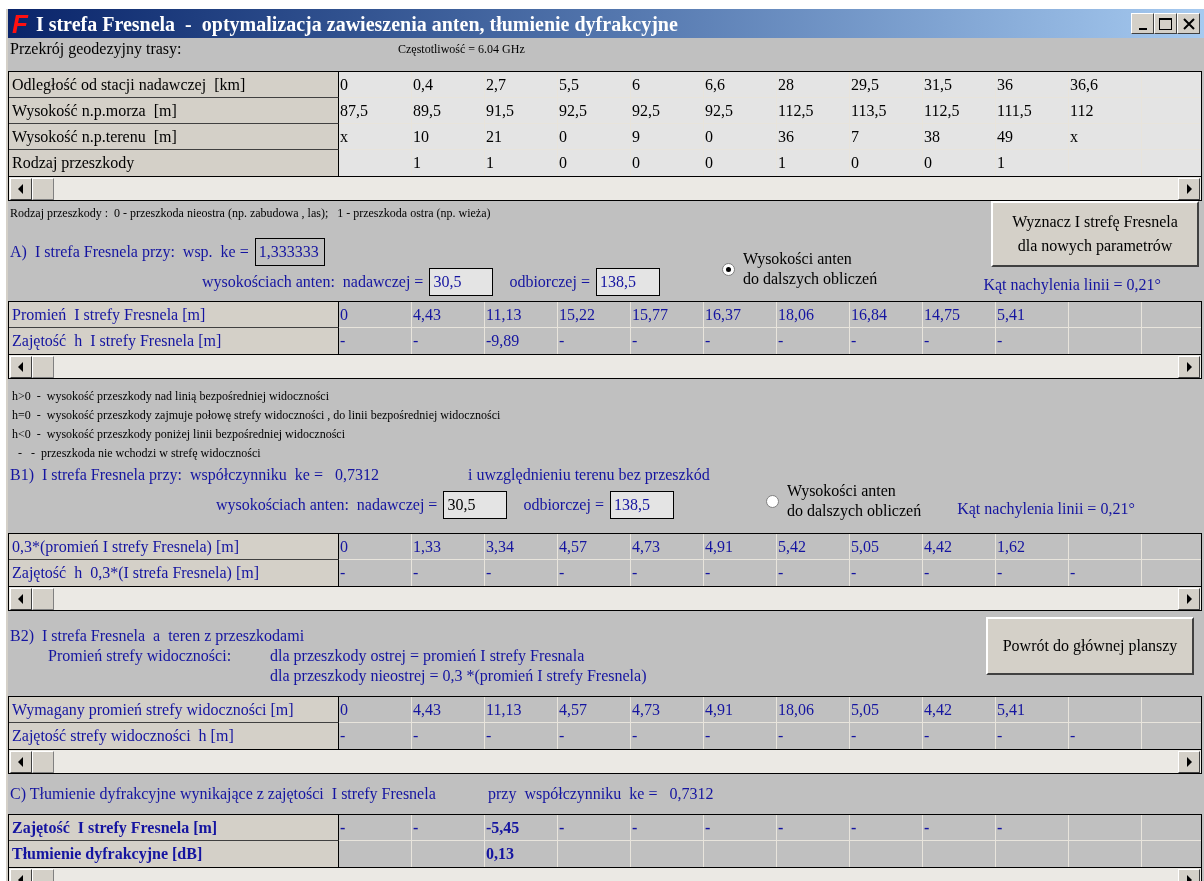 The width and height of the screenshot is (1204, 881). I want to click on table-cell: 49, so click(1032, 137).